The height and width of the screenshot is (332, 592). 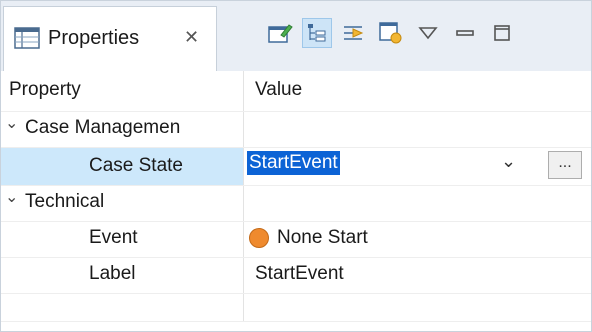 I want to click on show-advanced-icon, so click(x=354, y=33).